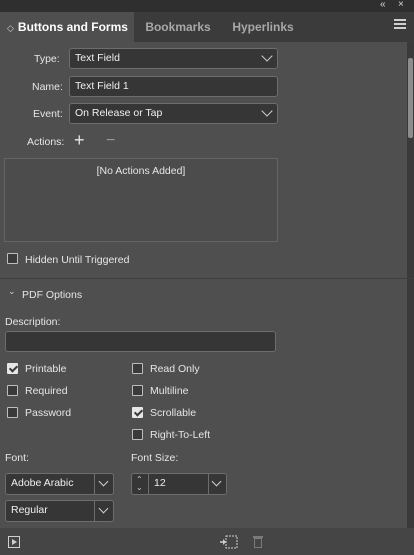  Describe the element at coordinates (10, 28) in the screenshot. I see `collapse-diamond-icon: ◇` at that location.